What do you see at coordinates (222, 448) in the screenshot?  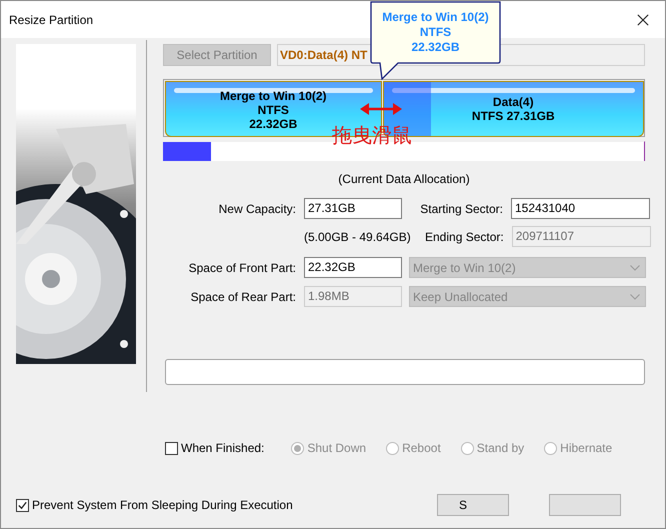 I see `checkbox-label: When Finished:` at bounding box center [222, 448].